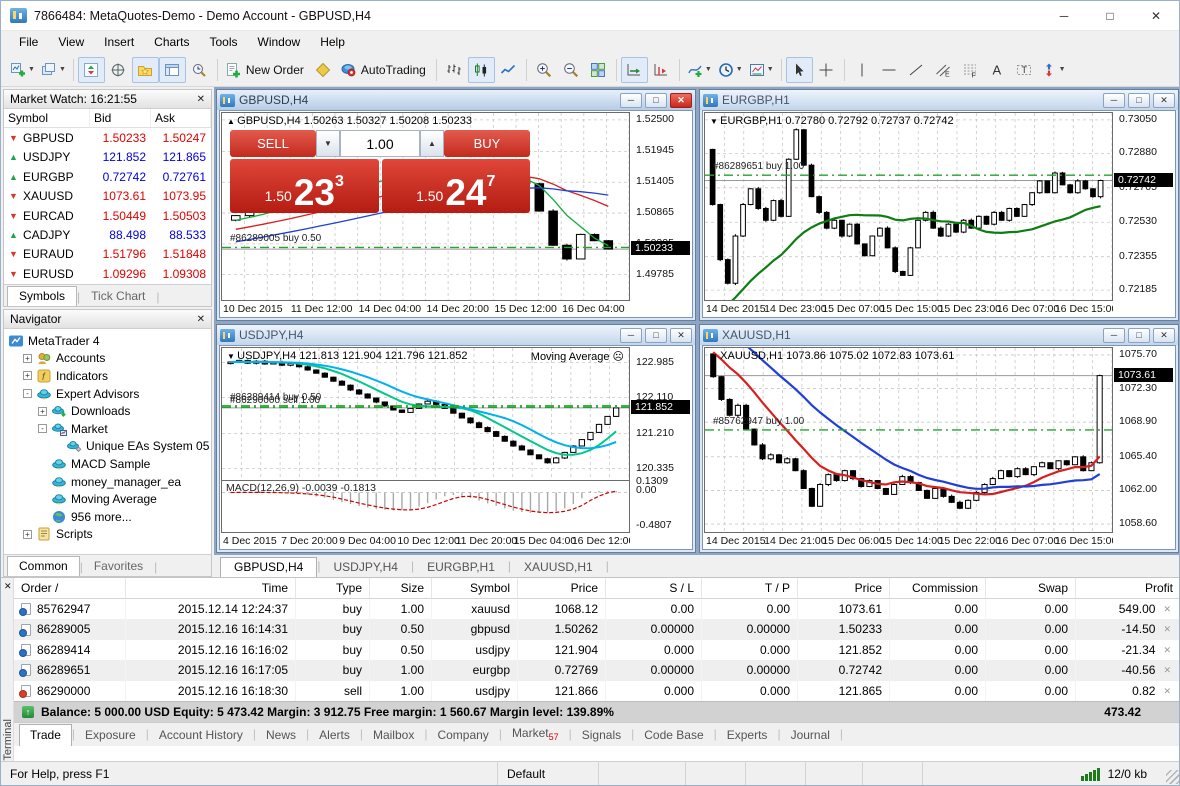 Image resolution: width=1180 pixels, height=786 pixels. I want to click on status-profile-segment: Default, so click(548, 773).